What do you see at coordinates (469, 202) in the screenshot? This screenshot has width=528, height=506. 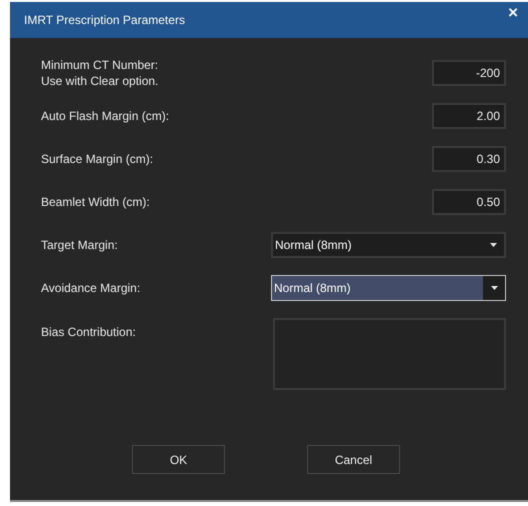 I see `number-field: 0.50` at bounding box center [469, 202].